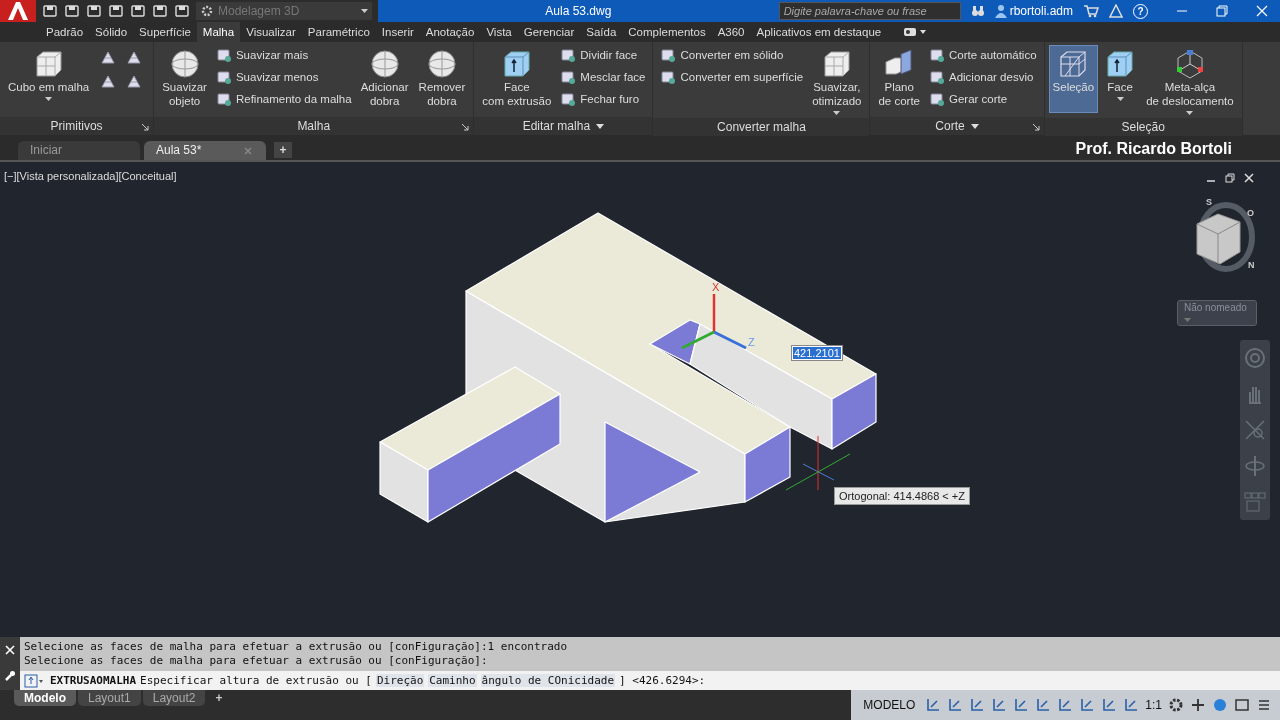 The image size is (1280, 720). I want to click on toggle-icon, so click(915, 32).